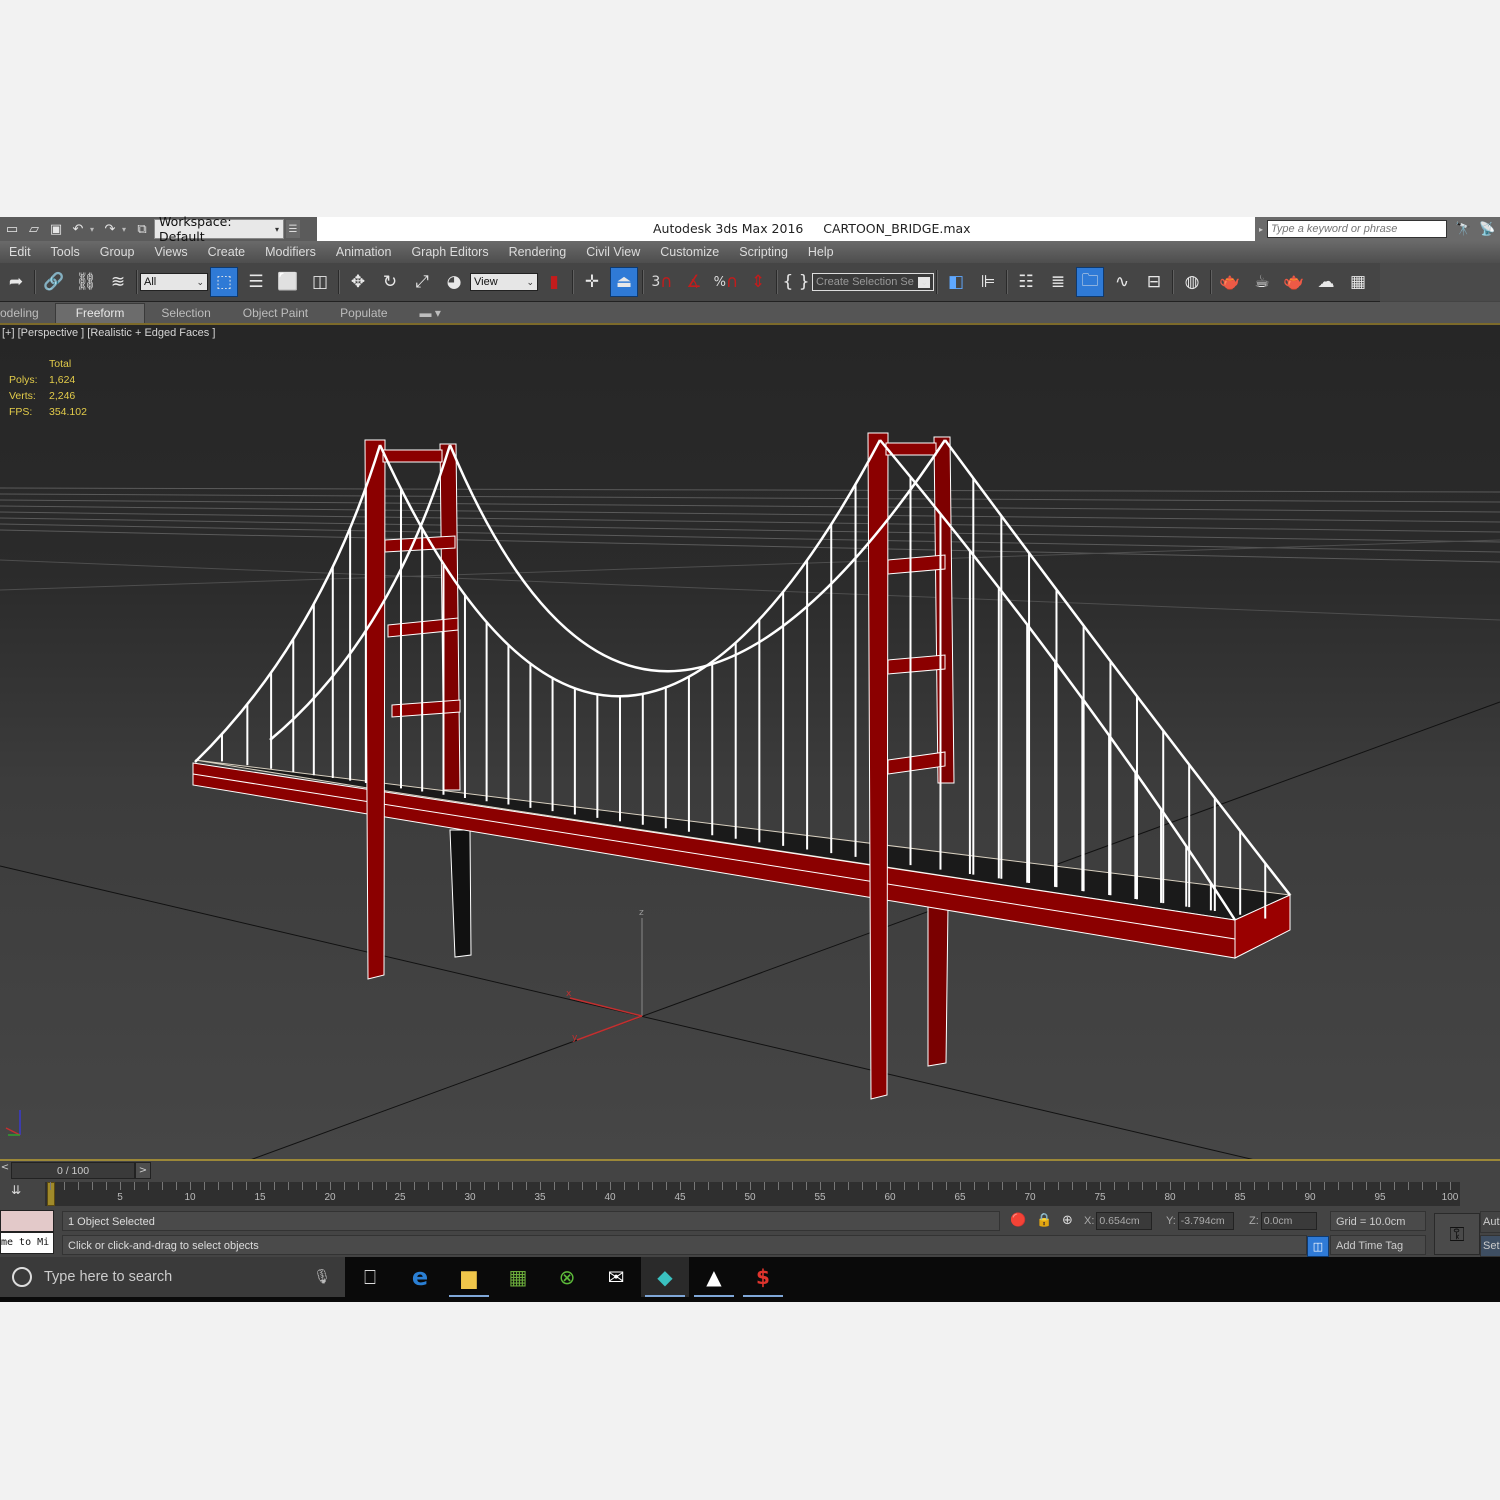 Image resolution: width=1500 pixels, height=1500 pixels. I want to click on align-icon: ⊫, so click(988, 282).